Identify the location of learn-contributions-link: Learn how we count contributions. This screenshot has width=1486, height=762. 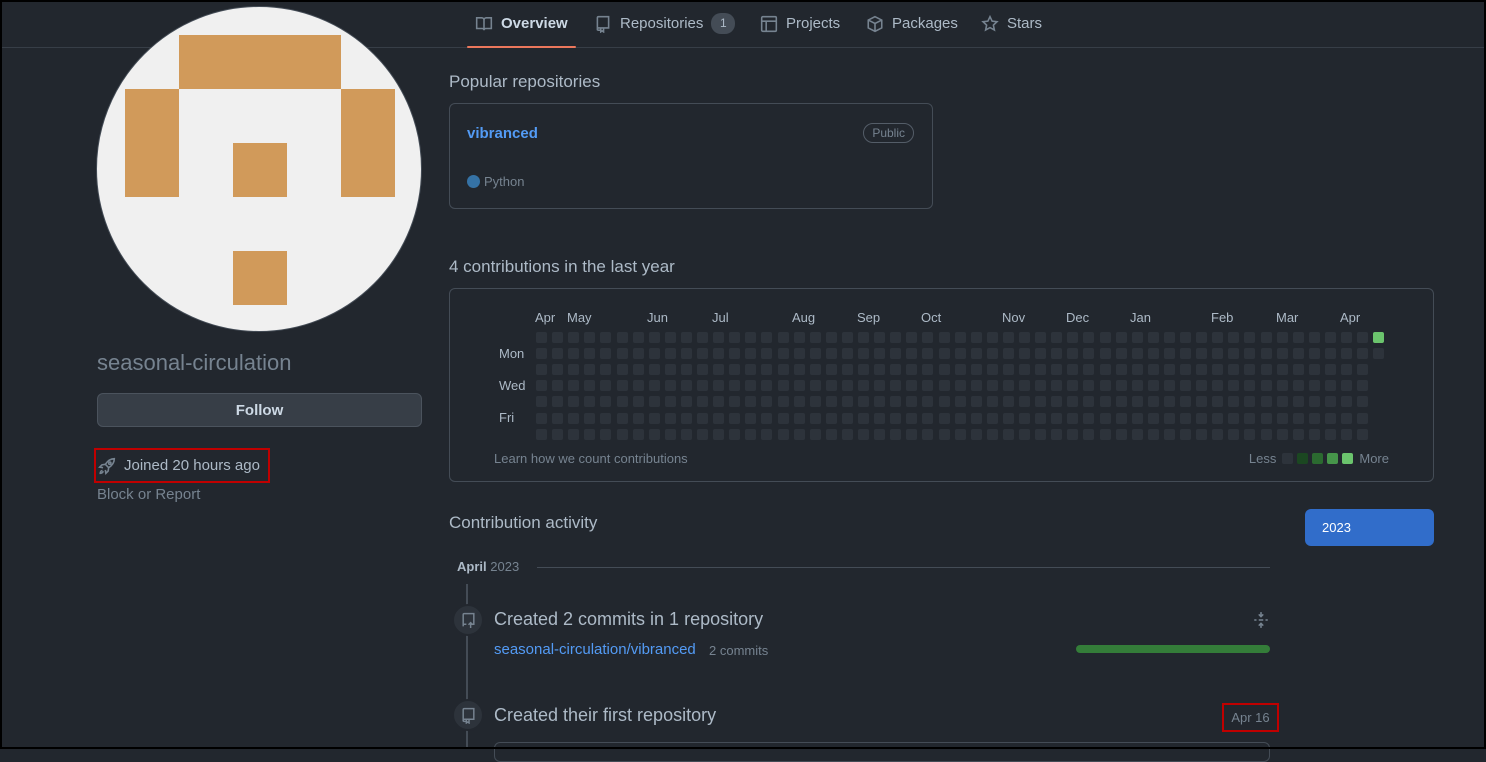
(591, 458).